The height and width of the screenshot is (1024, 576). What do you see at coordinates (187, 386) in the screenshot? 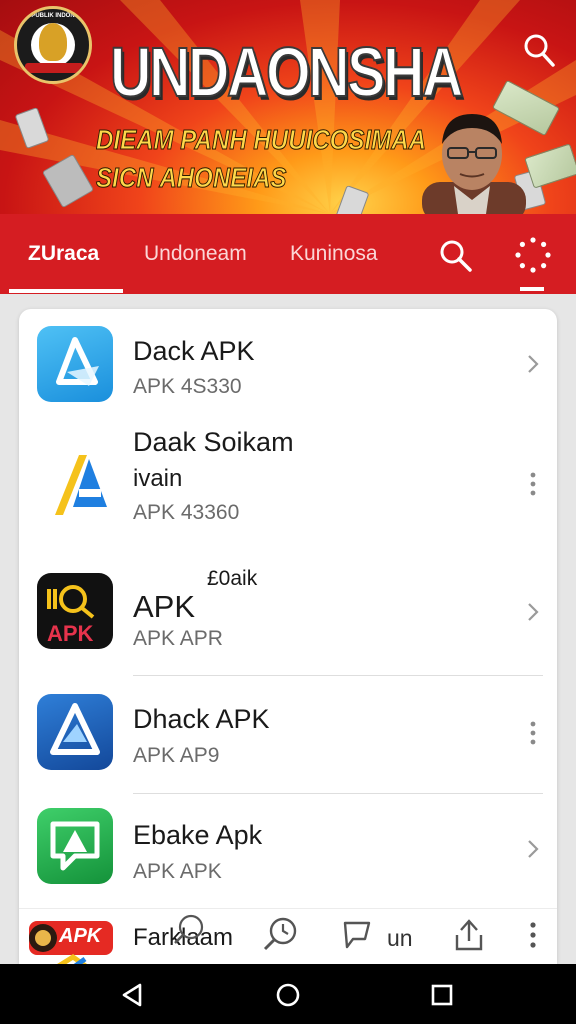
I see `app-subtitle: APK 4S330` at bounding box center [187, 386].